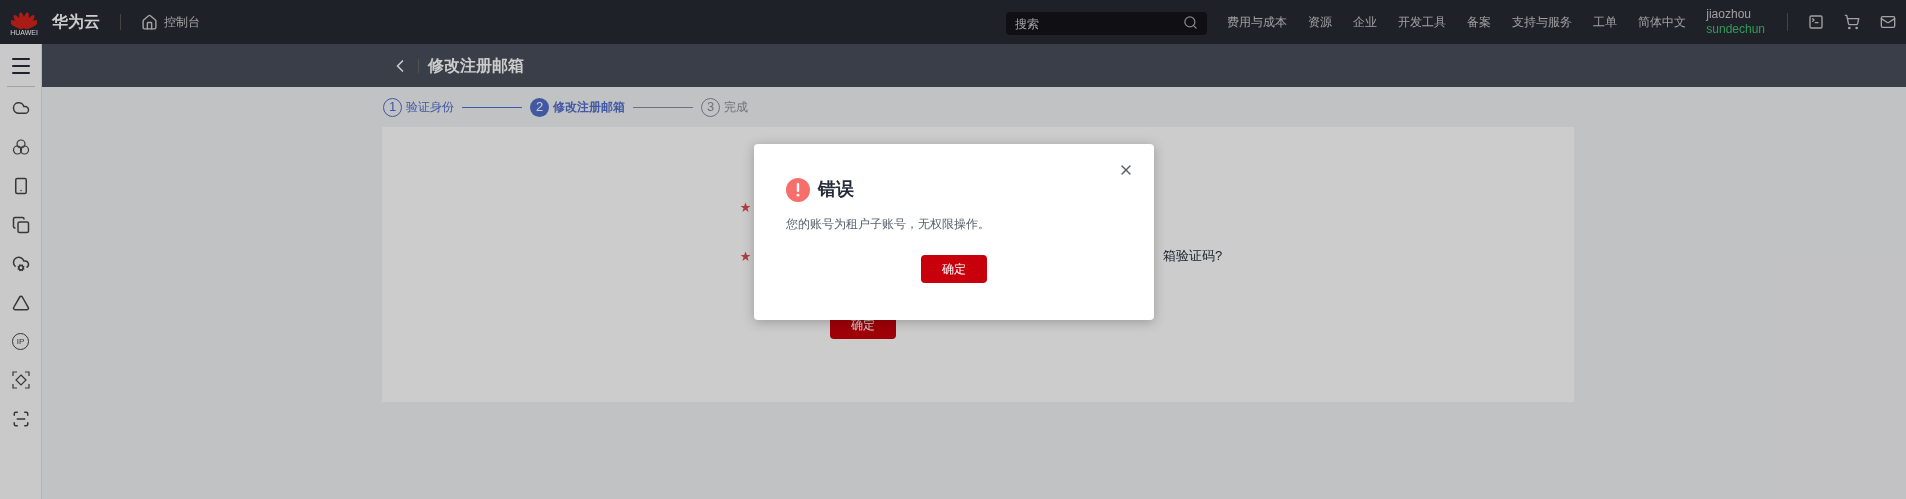  I want to click on nav-link: 支持与服务, so click(1542, 22).